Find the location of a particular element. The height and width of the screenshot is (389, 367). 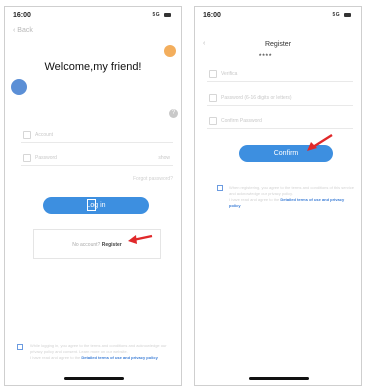

agreement-link: Detailed terms of use and privacy policy is located at coordinates (119, 357).